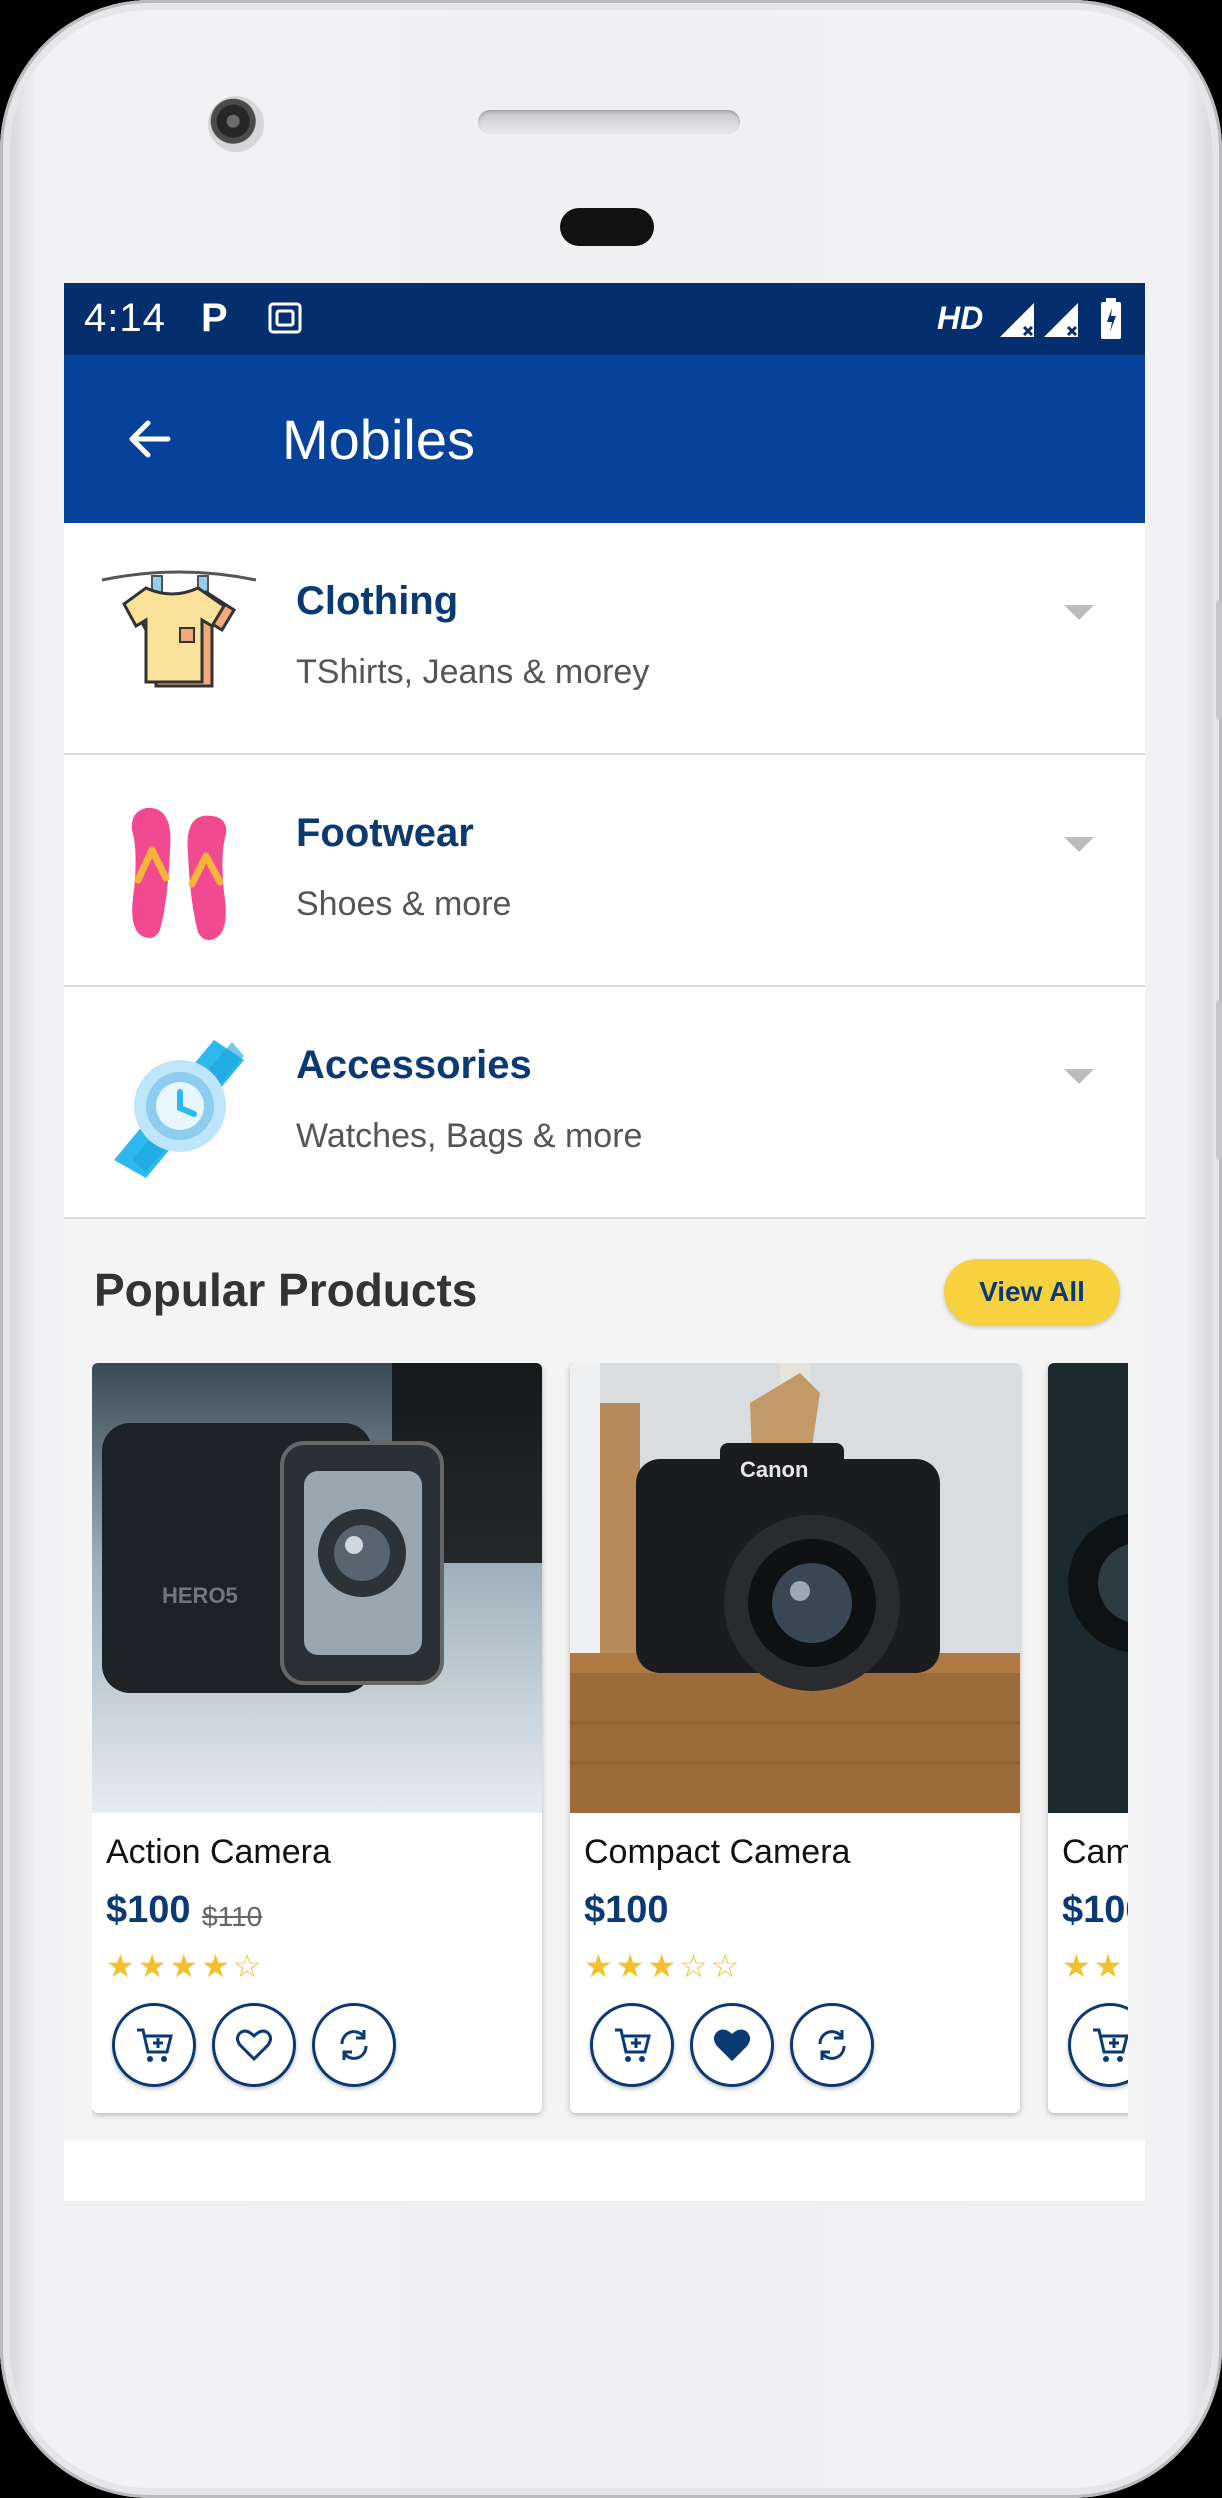 Image resolution: width=1222 pixels, height=2498 pixels. Describe the element at coordinates (1032, 1292) in the screenshot. I see `view-all-button: View All` at that location.